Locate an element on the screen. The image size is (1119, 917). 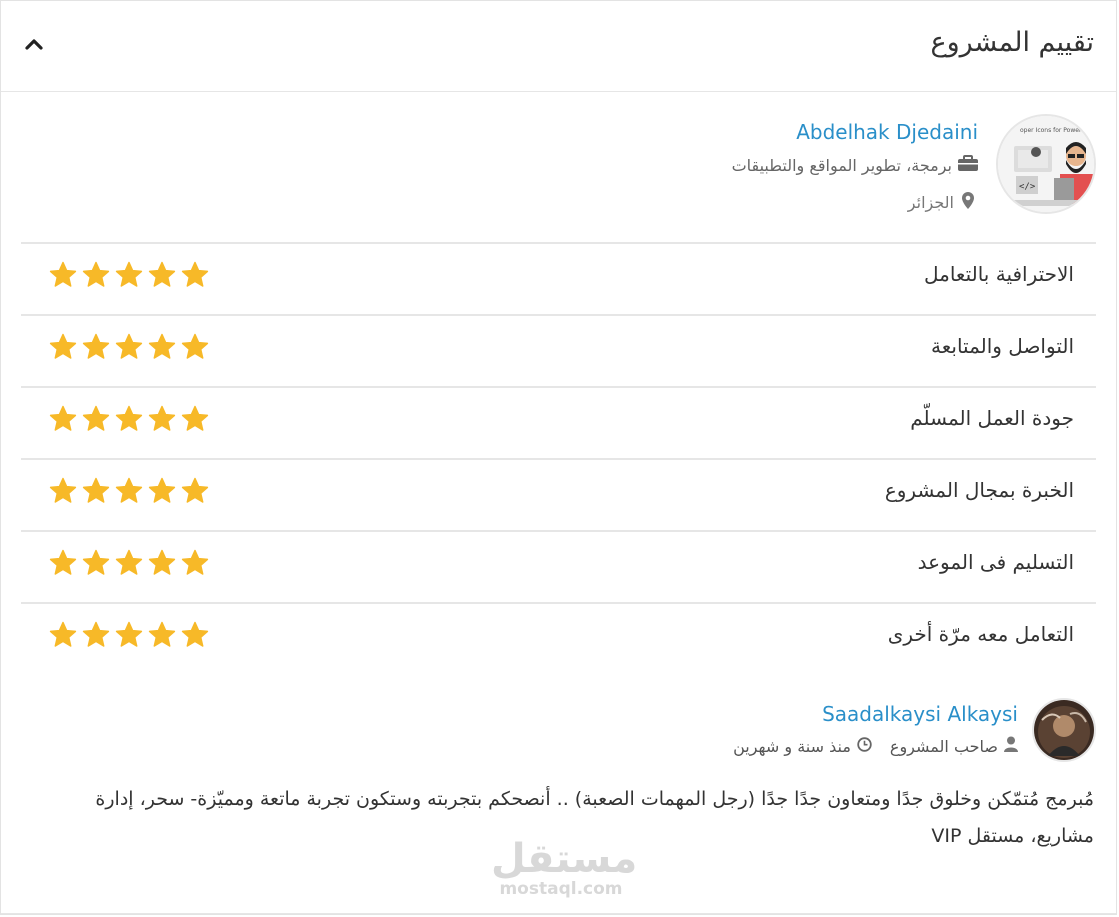
rating-label: التواصل والمتابعة is located at coordinates (1002, 346).